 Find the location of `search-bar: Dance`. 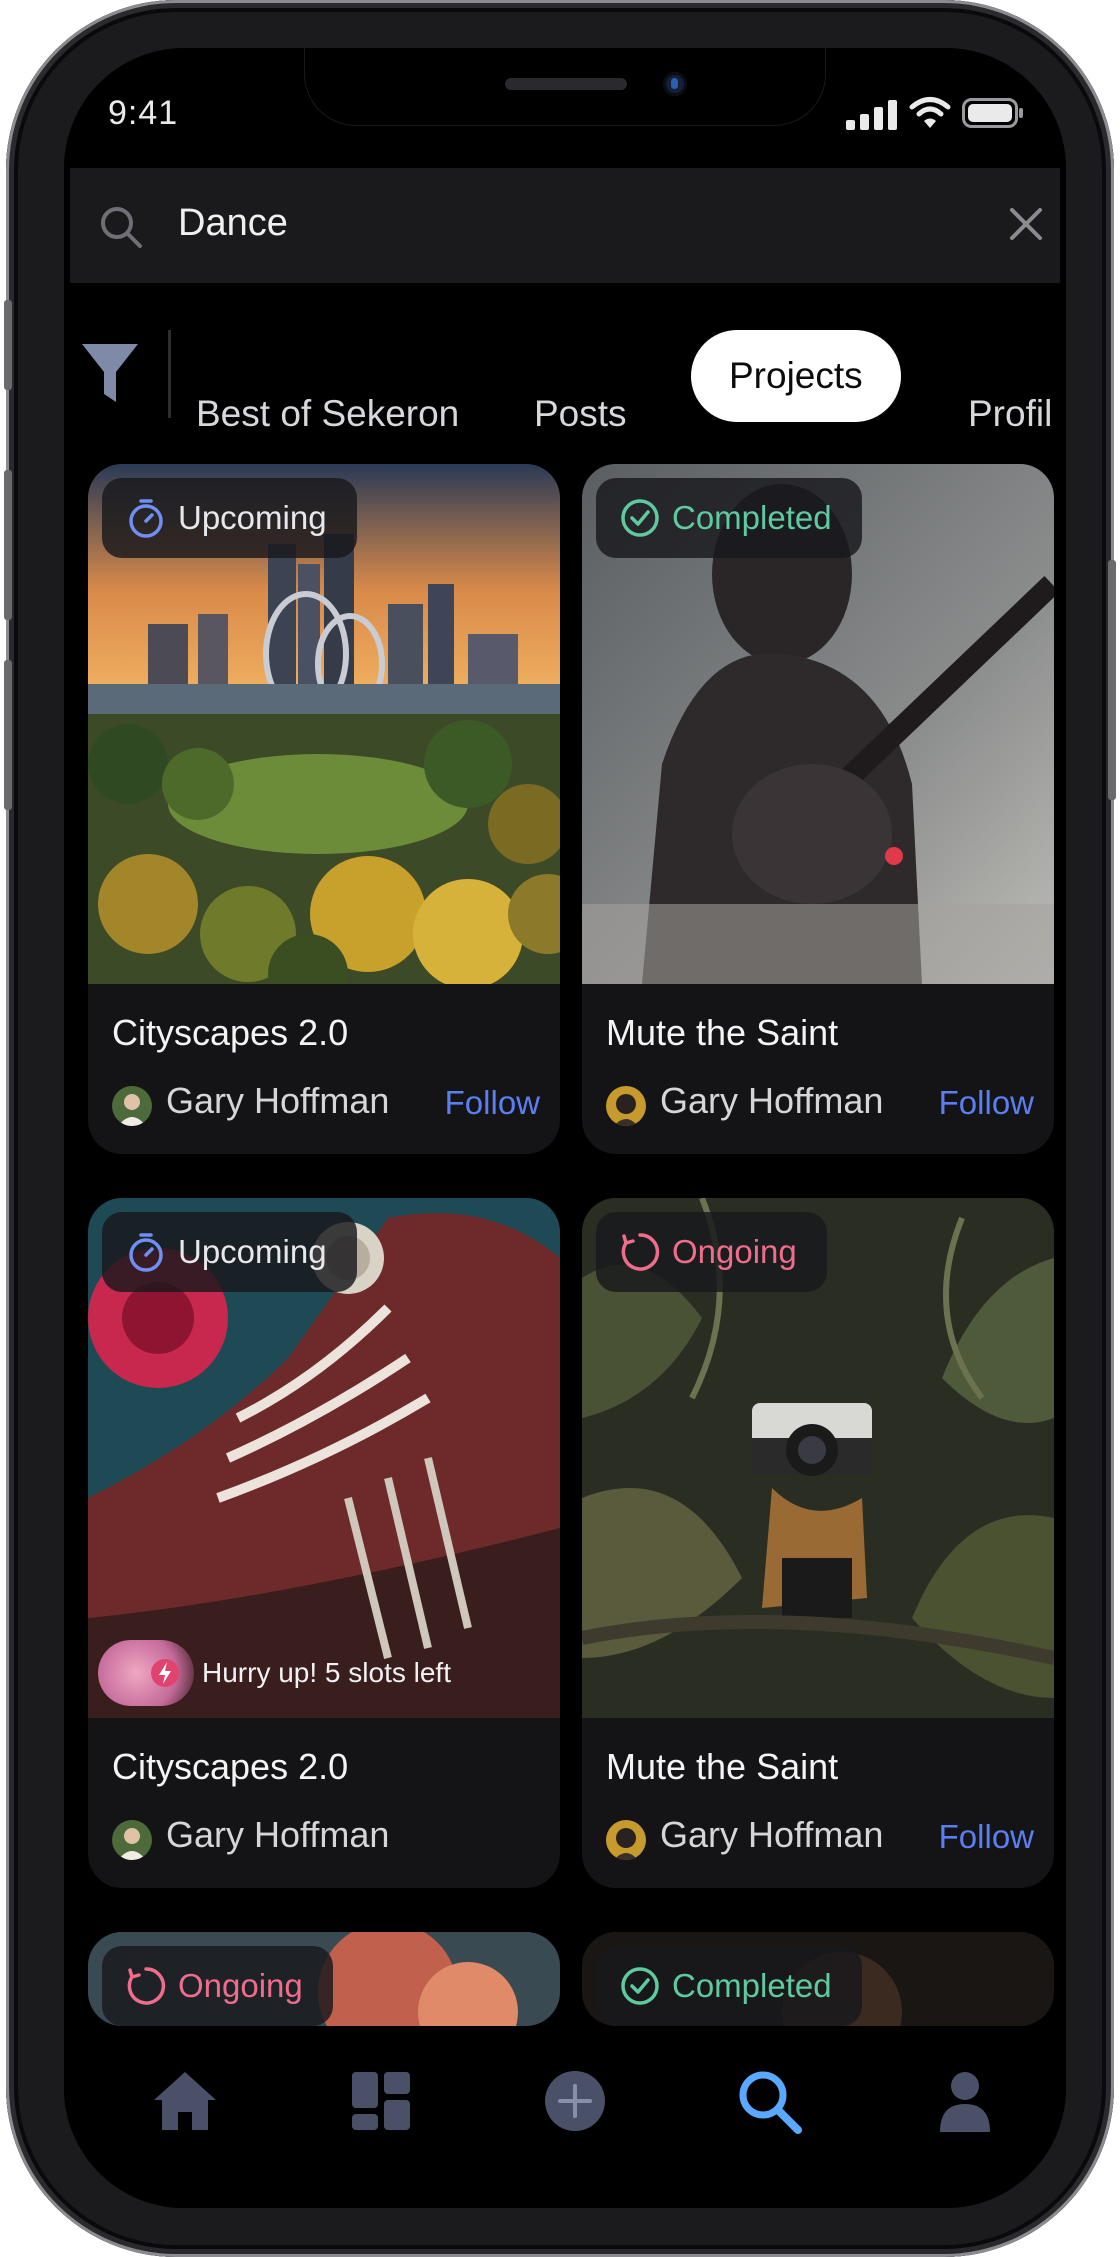

search-bar: Dance is located at coordinates (565, 225).